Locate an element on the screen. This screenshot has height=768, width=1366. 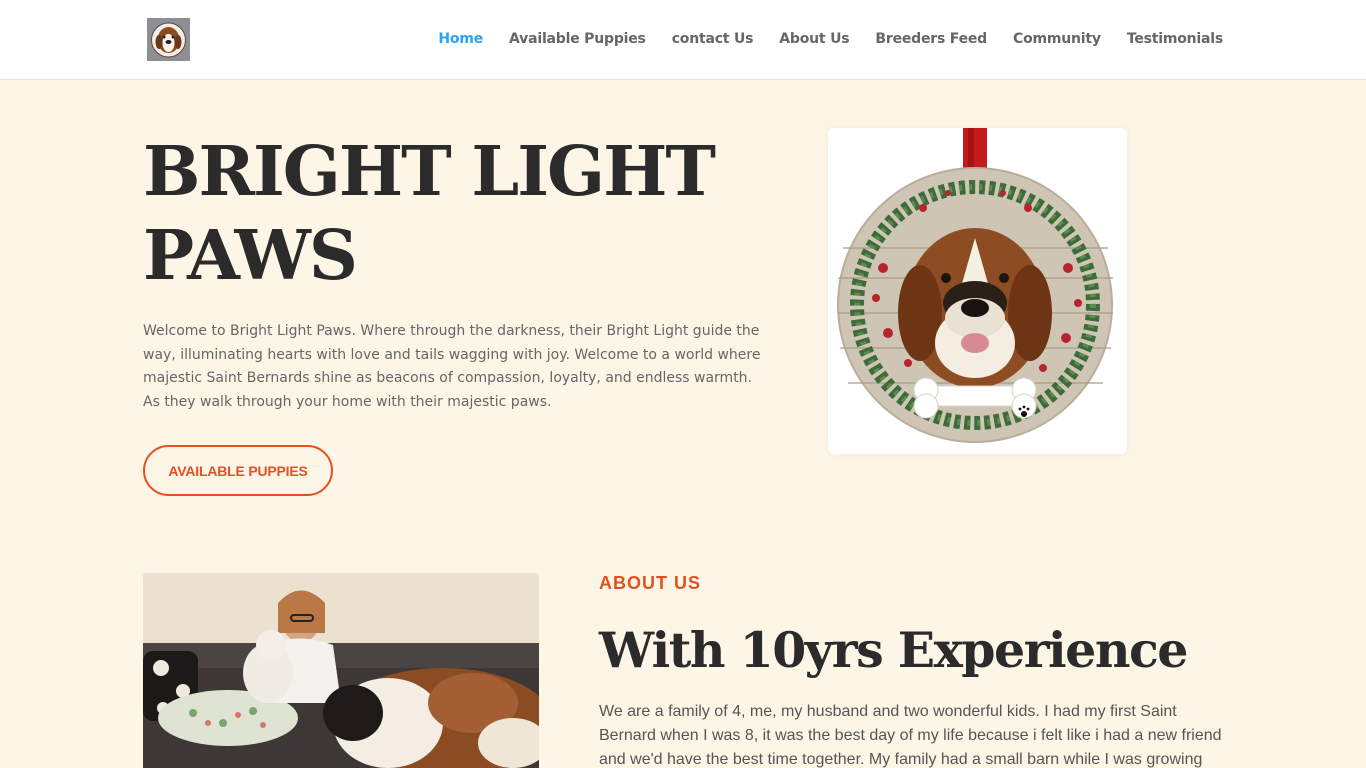
site-logo is located at coordinates (168, 39).